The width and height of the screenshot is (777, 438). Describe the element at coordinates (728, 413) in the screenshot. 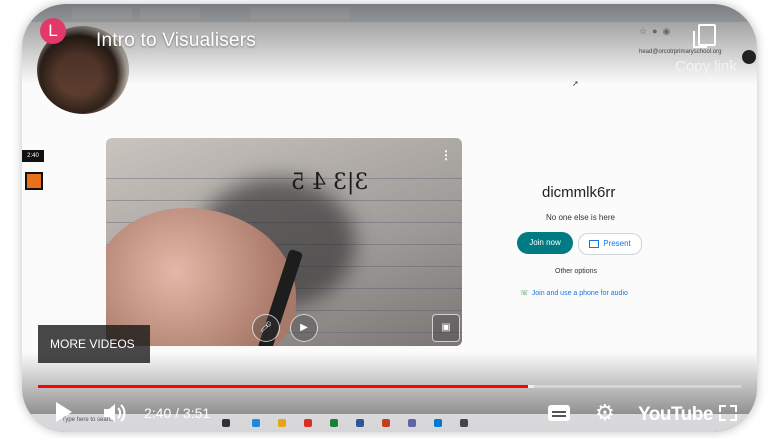

I see `fullscreen-icon` at that location.